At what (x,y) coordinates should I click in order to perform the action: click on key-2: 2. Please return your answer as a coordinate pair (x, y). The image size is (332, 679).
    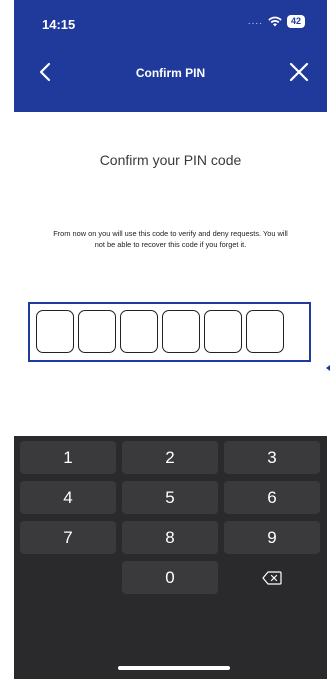
    Looking at the image, I should click on (170, 457).